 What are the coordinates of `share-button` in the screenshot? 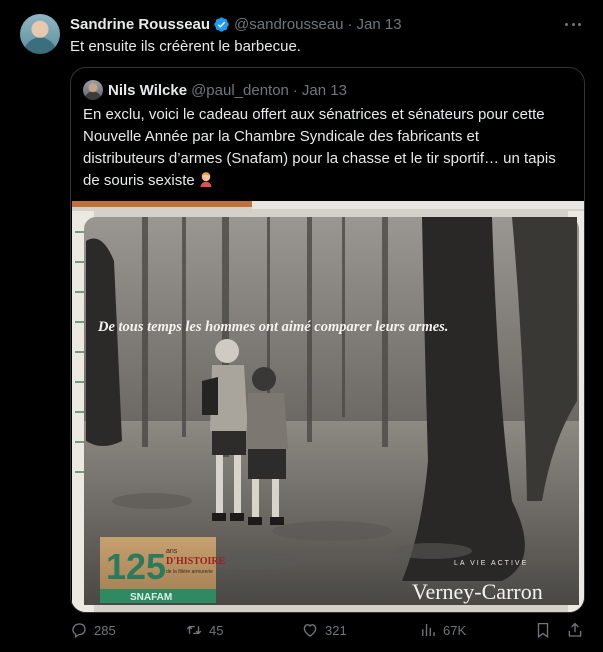 It's located at (575, 630).